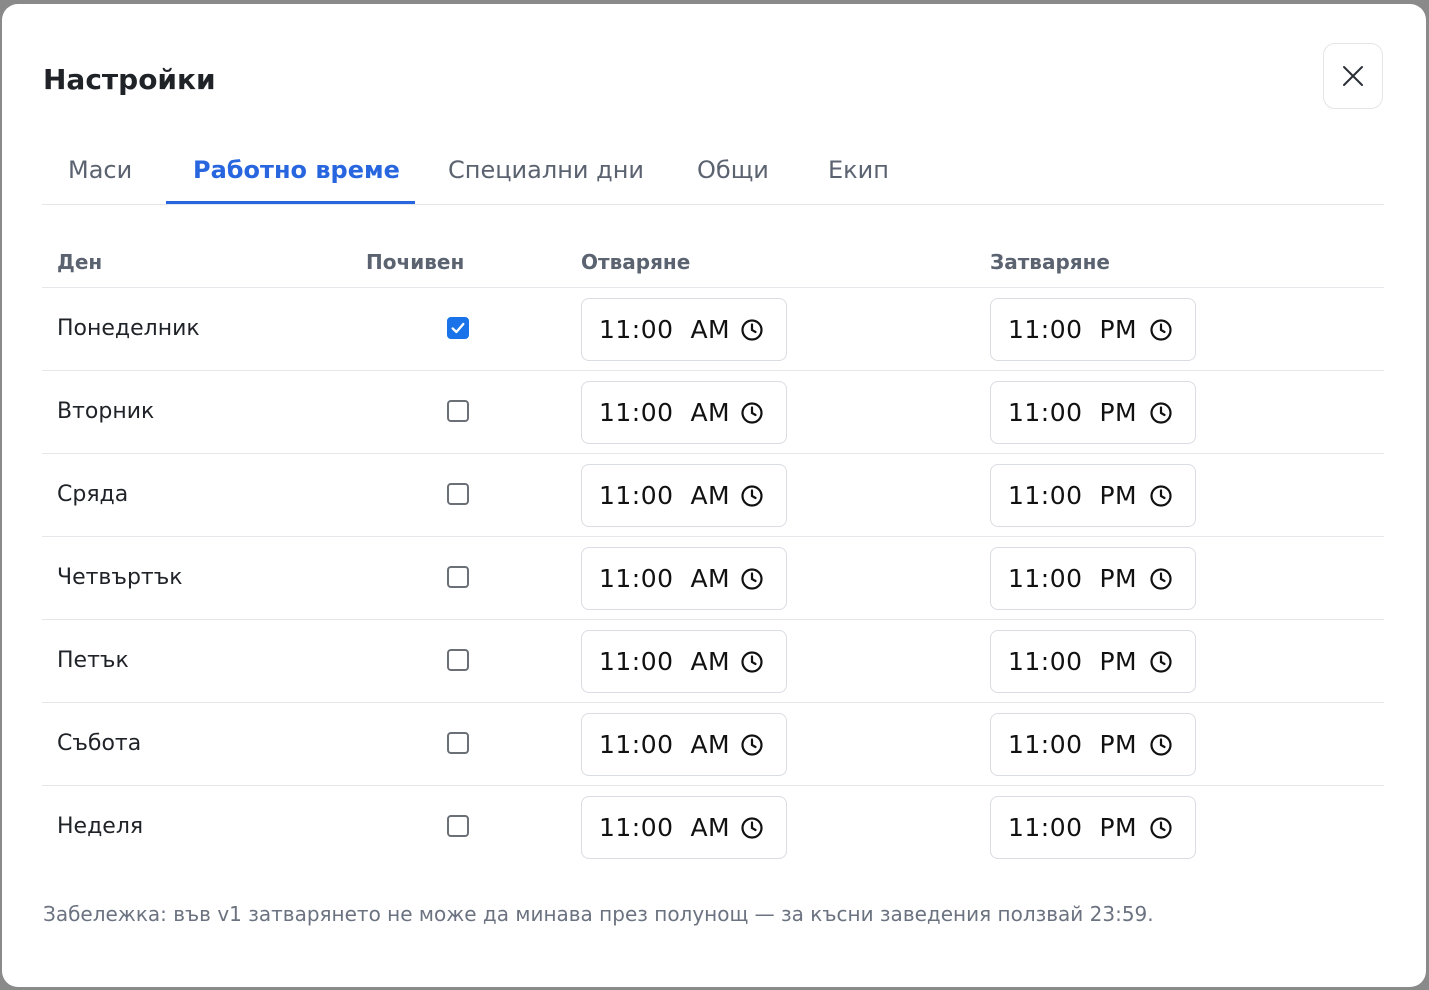 This screenshot has width=1429, height=990. I want to click on day-label: Събота, so click(99, 743).